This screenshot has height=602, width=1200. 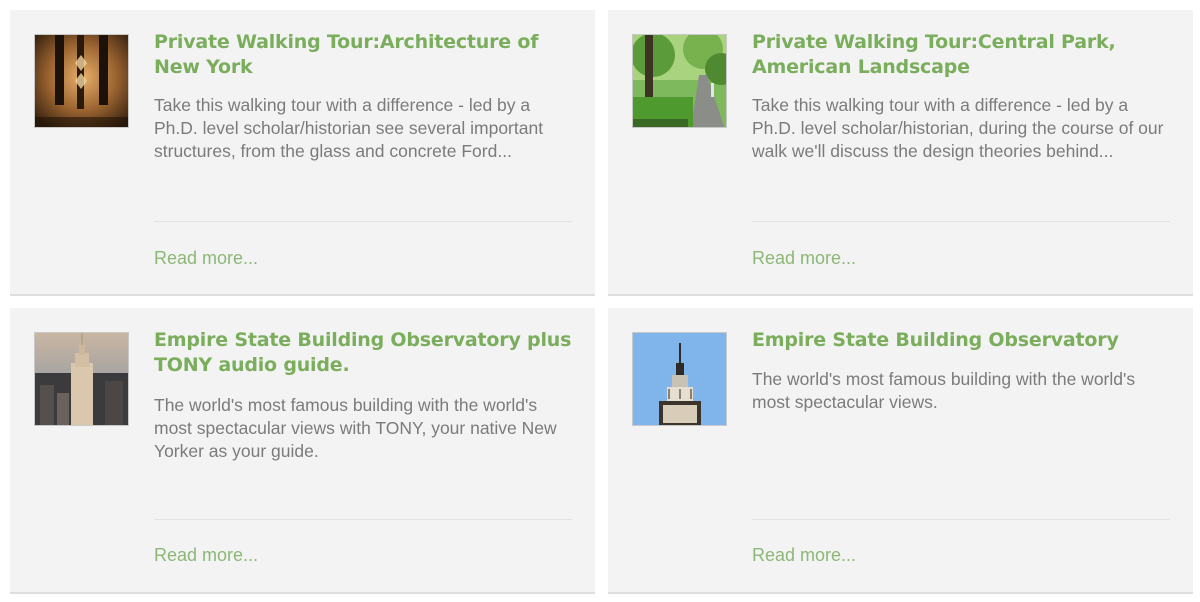 I want to click on architecture-photo, so click(x=81, y=81).